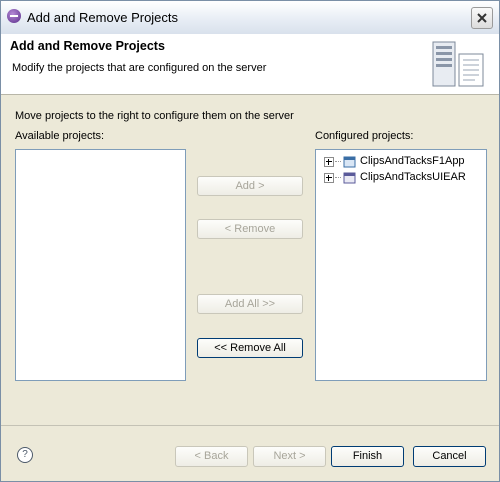  Describe the element at coordinates (103, 17) in the screenshot. I see `window-title: Add and Remove Projects` at that location.